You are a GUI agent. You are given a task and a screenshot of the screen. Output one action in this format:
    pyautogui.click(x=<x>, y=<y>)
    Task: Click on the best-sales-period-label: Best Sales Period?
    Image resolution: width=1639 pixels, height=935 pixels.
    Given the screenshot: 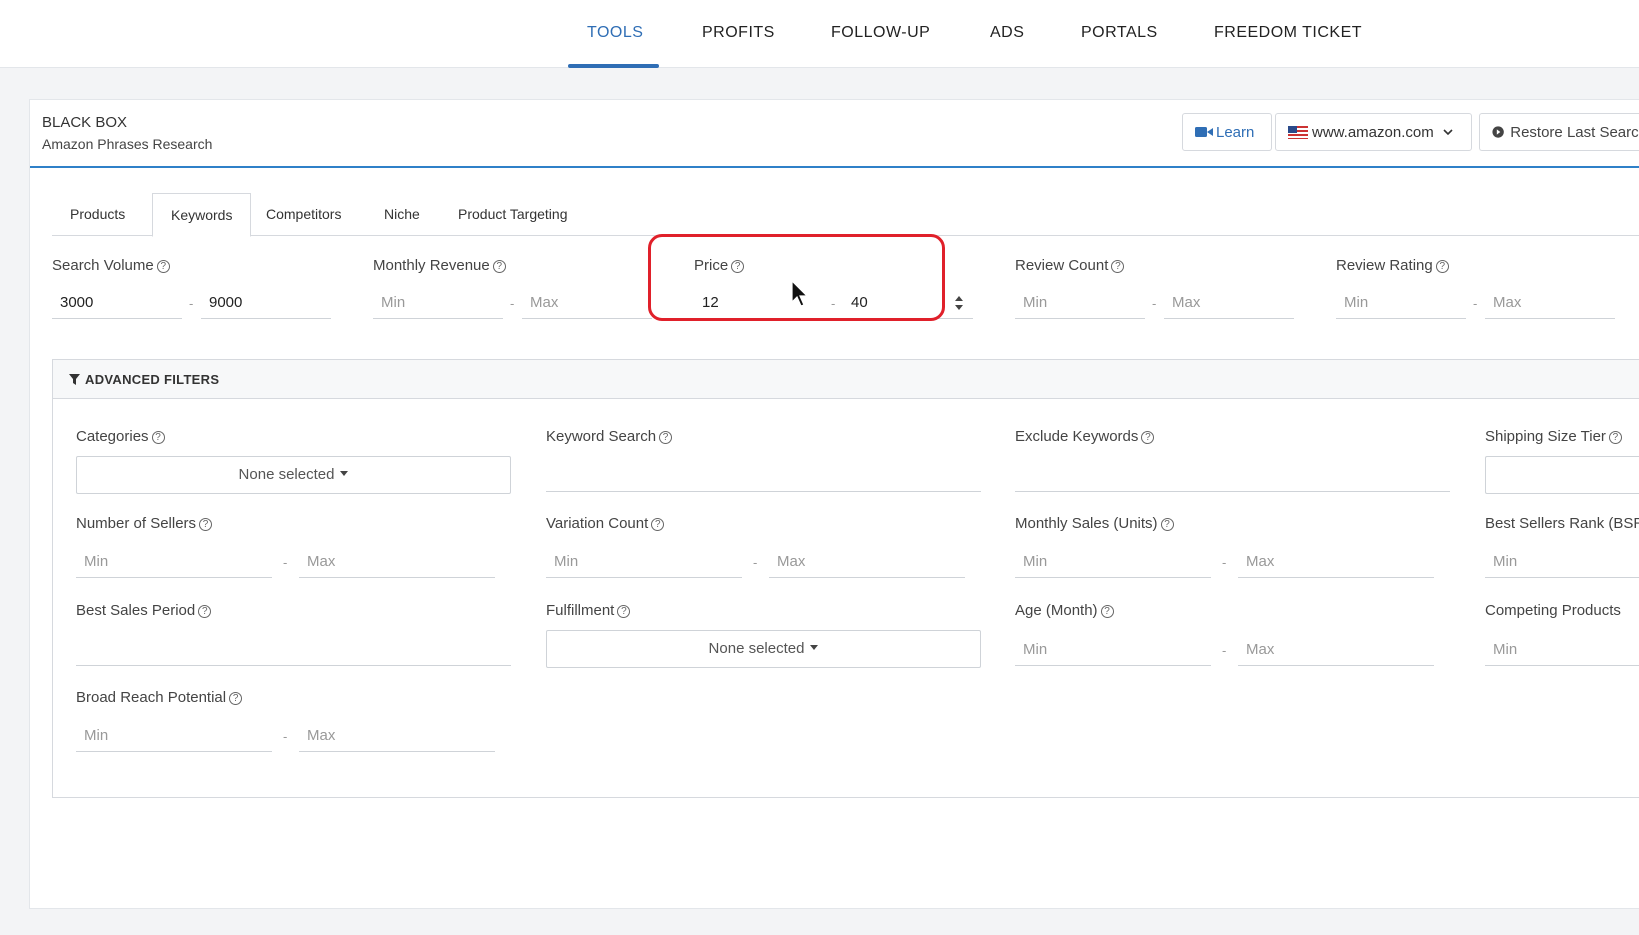 What is the action you would take?
    pyautogui.click(x=144, y=610)
    